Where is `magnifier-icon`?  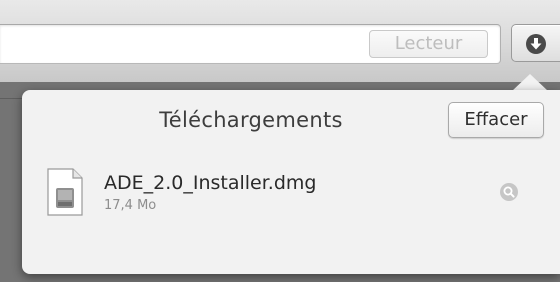
magnifier-icon is located at coordinates (509, 192).